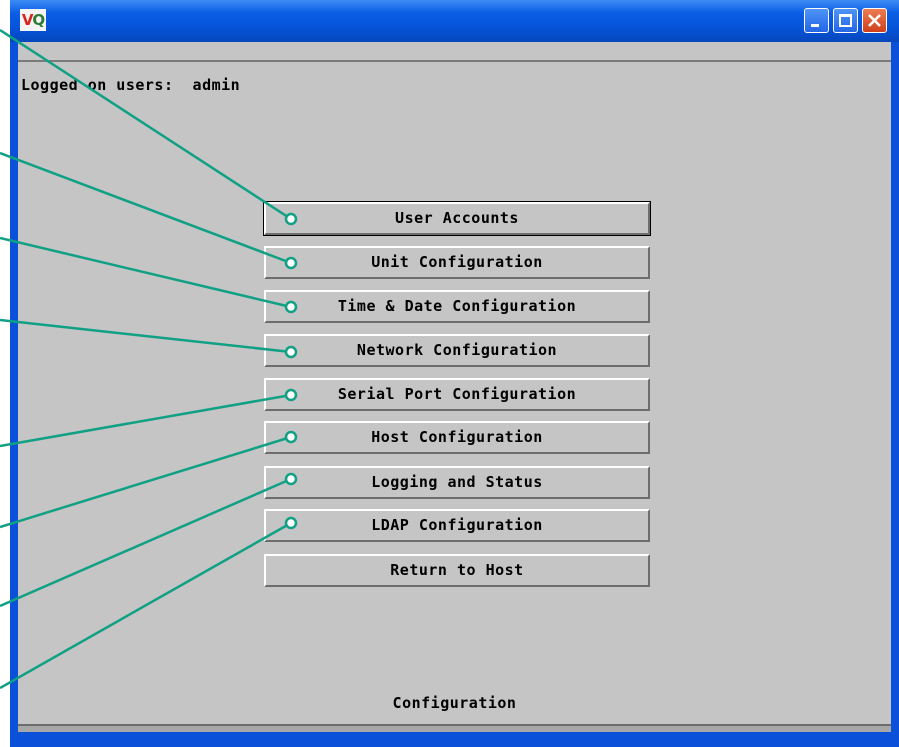 This screenshot has width=899, height=747. What do you see at coordinates (454, 21) in the screenshot?
I see `title-bar: VQ` at bounding box center [454, 21].